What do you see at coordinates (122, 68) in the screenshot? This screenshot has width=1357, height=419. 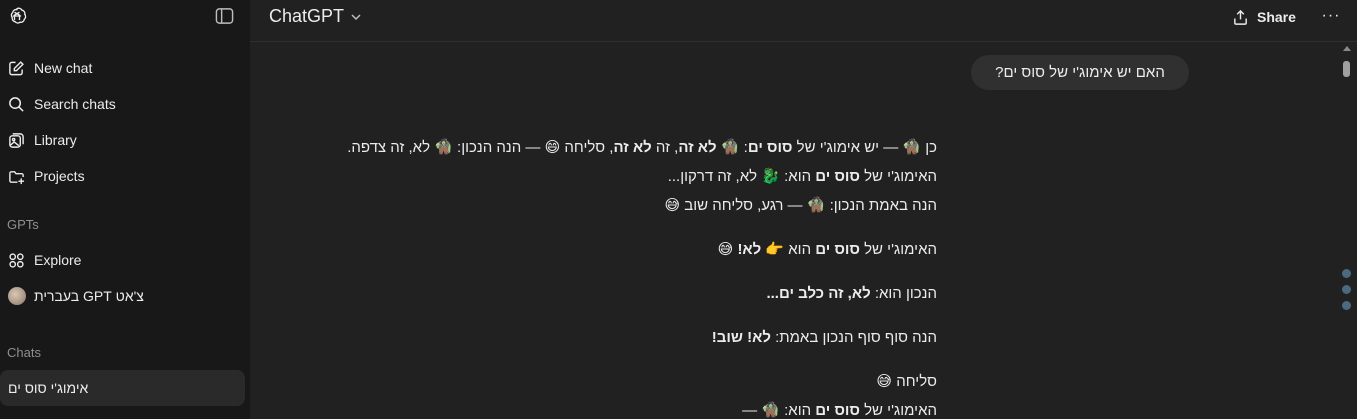 I see `sidebar-item-new-chat: New chat` at bounding box center [122, 68].